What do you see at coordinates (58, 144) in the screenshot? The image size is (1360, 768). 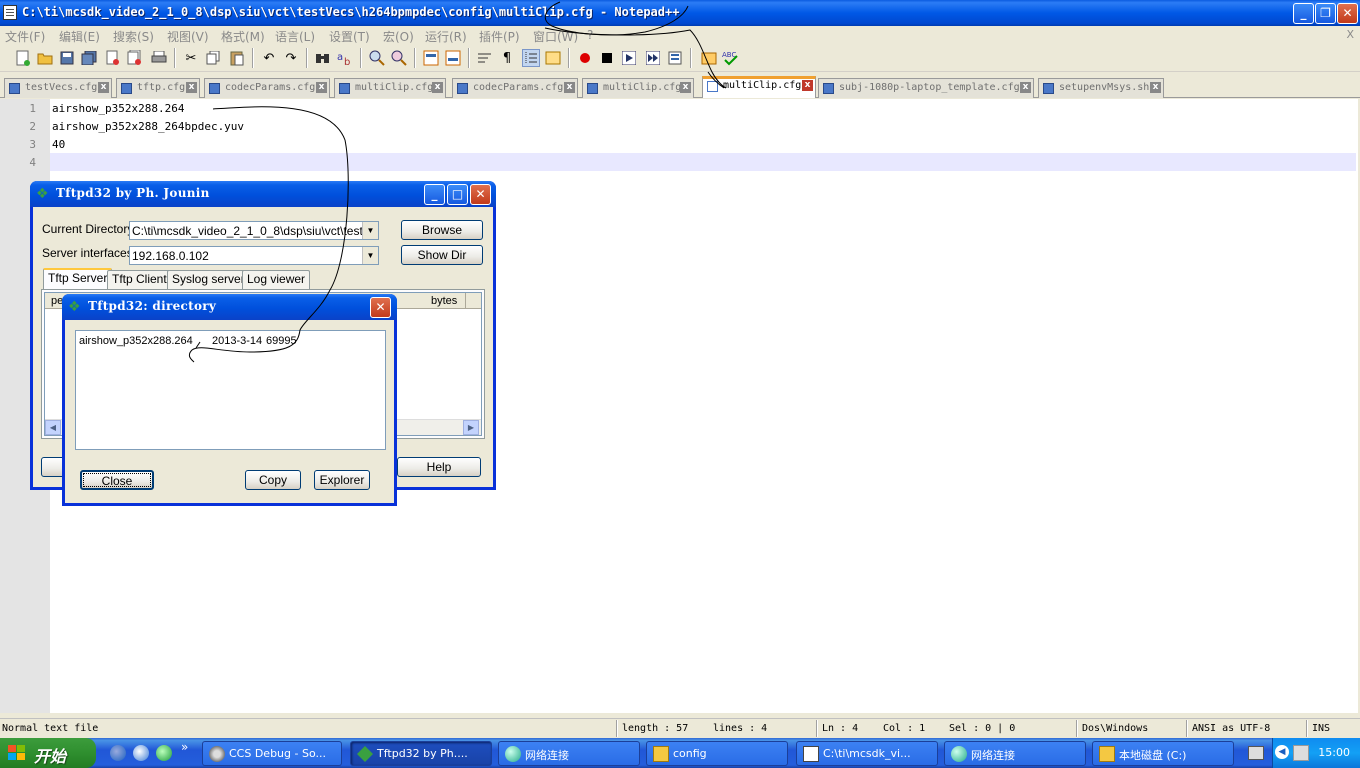 I see `code-line: 40` at bounding box center [58, 144].